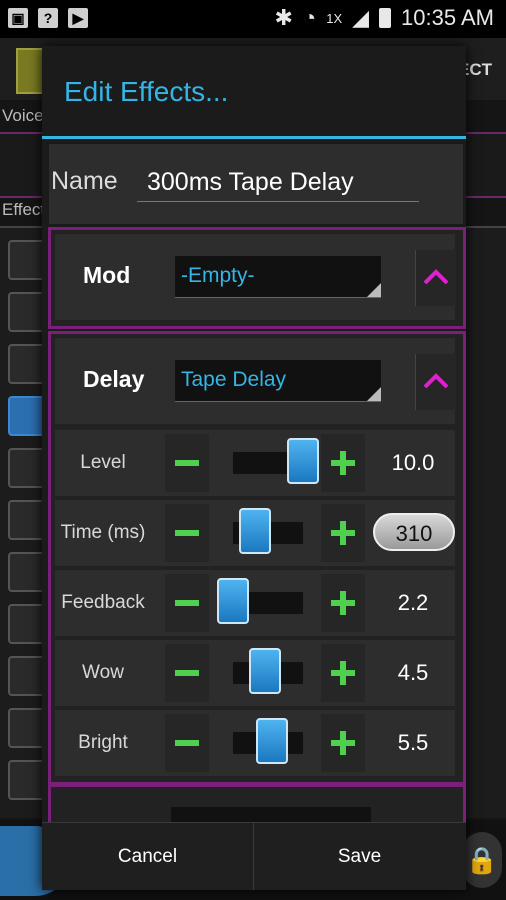 The height and width of the screenshot is (900, 506). I want to click on param-row-feedback: Feedback 2.2, so click(255, 603).